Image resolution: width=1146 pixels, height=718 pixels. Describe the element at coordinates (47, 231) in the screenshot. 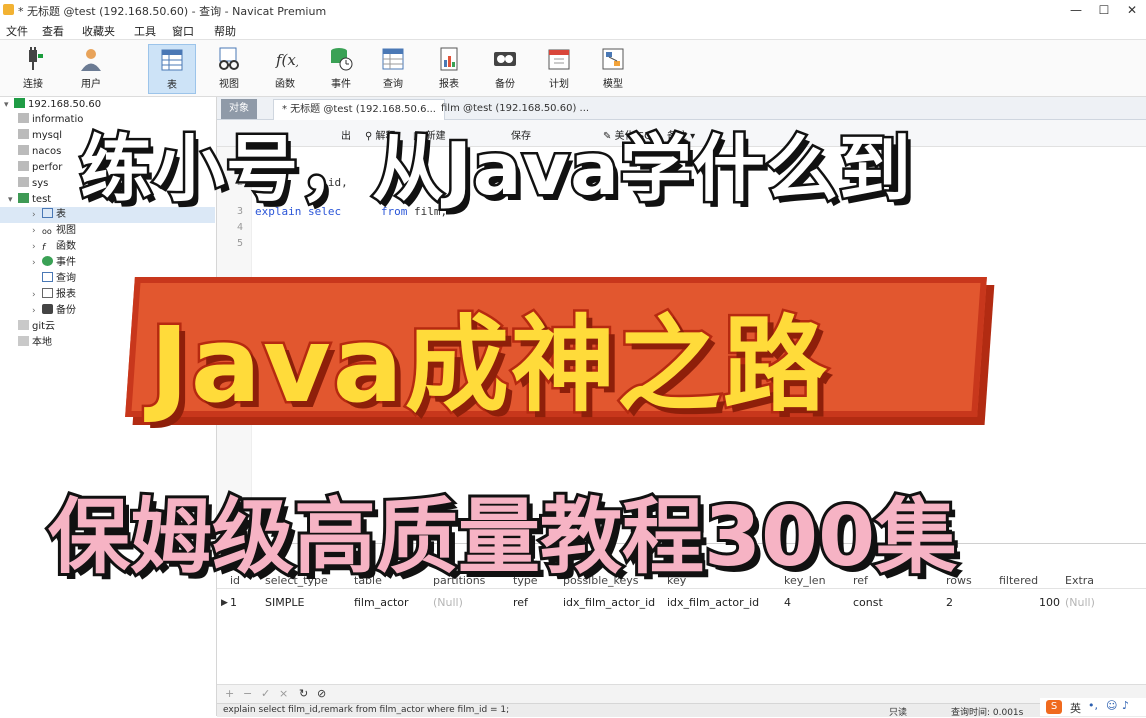

I see `glasses-icon: oo` at that location.